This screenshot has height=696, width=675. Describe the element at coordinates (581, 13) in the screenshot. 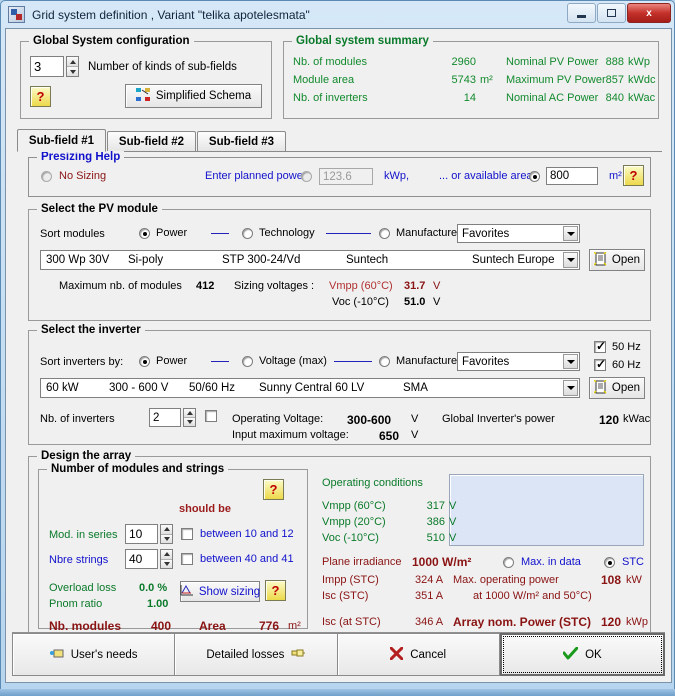

I see `minimize-button` at that location.